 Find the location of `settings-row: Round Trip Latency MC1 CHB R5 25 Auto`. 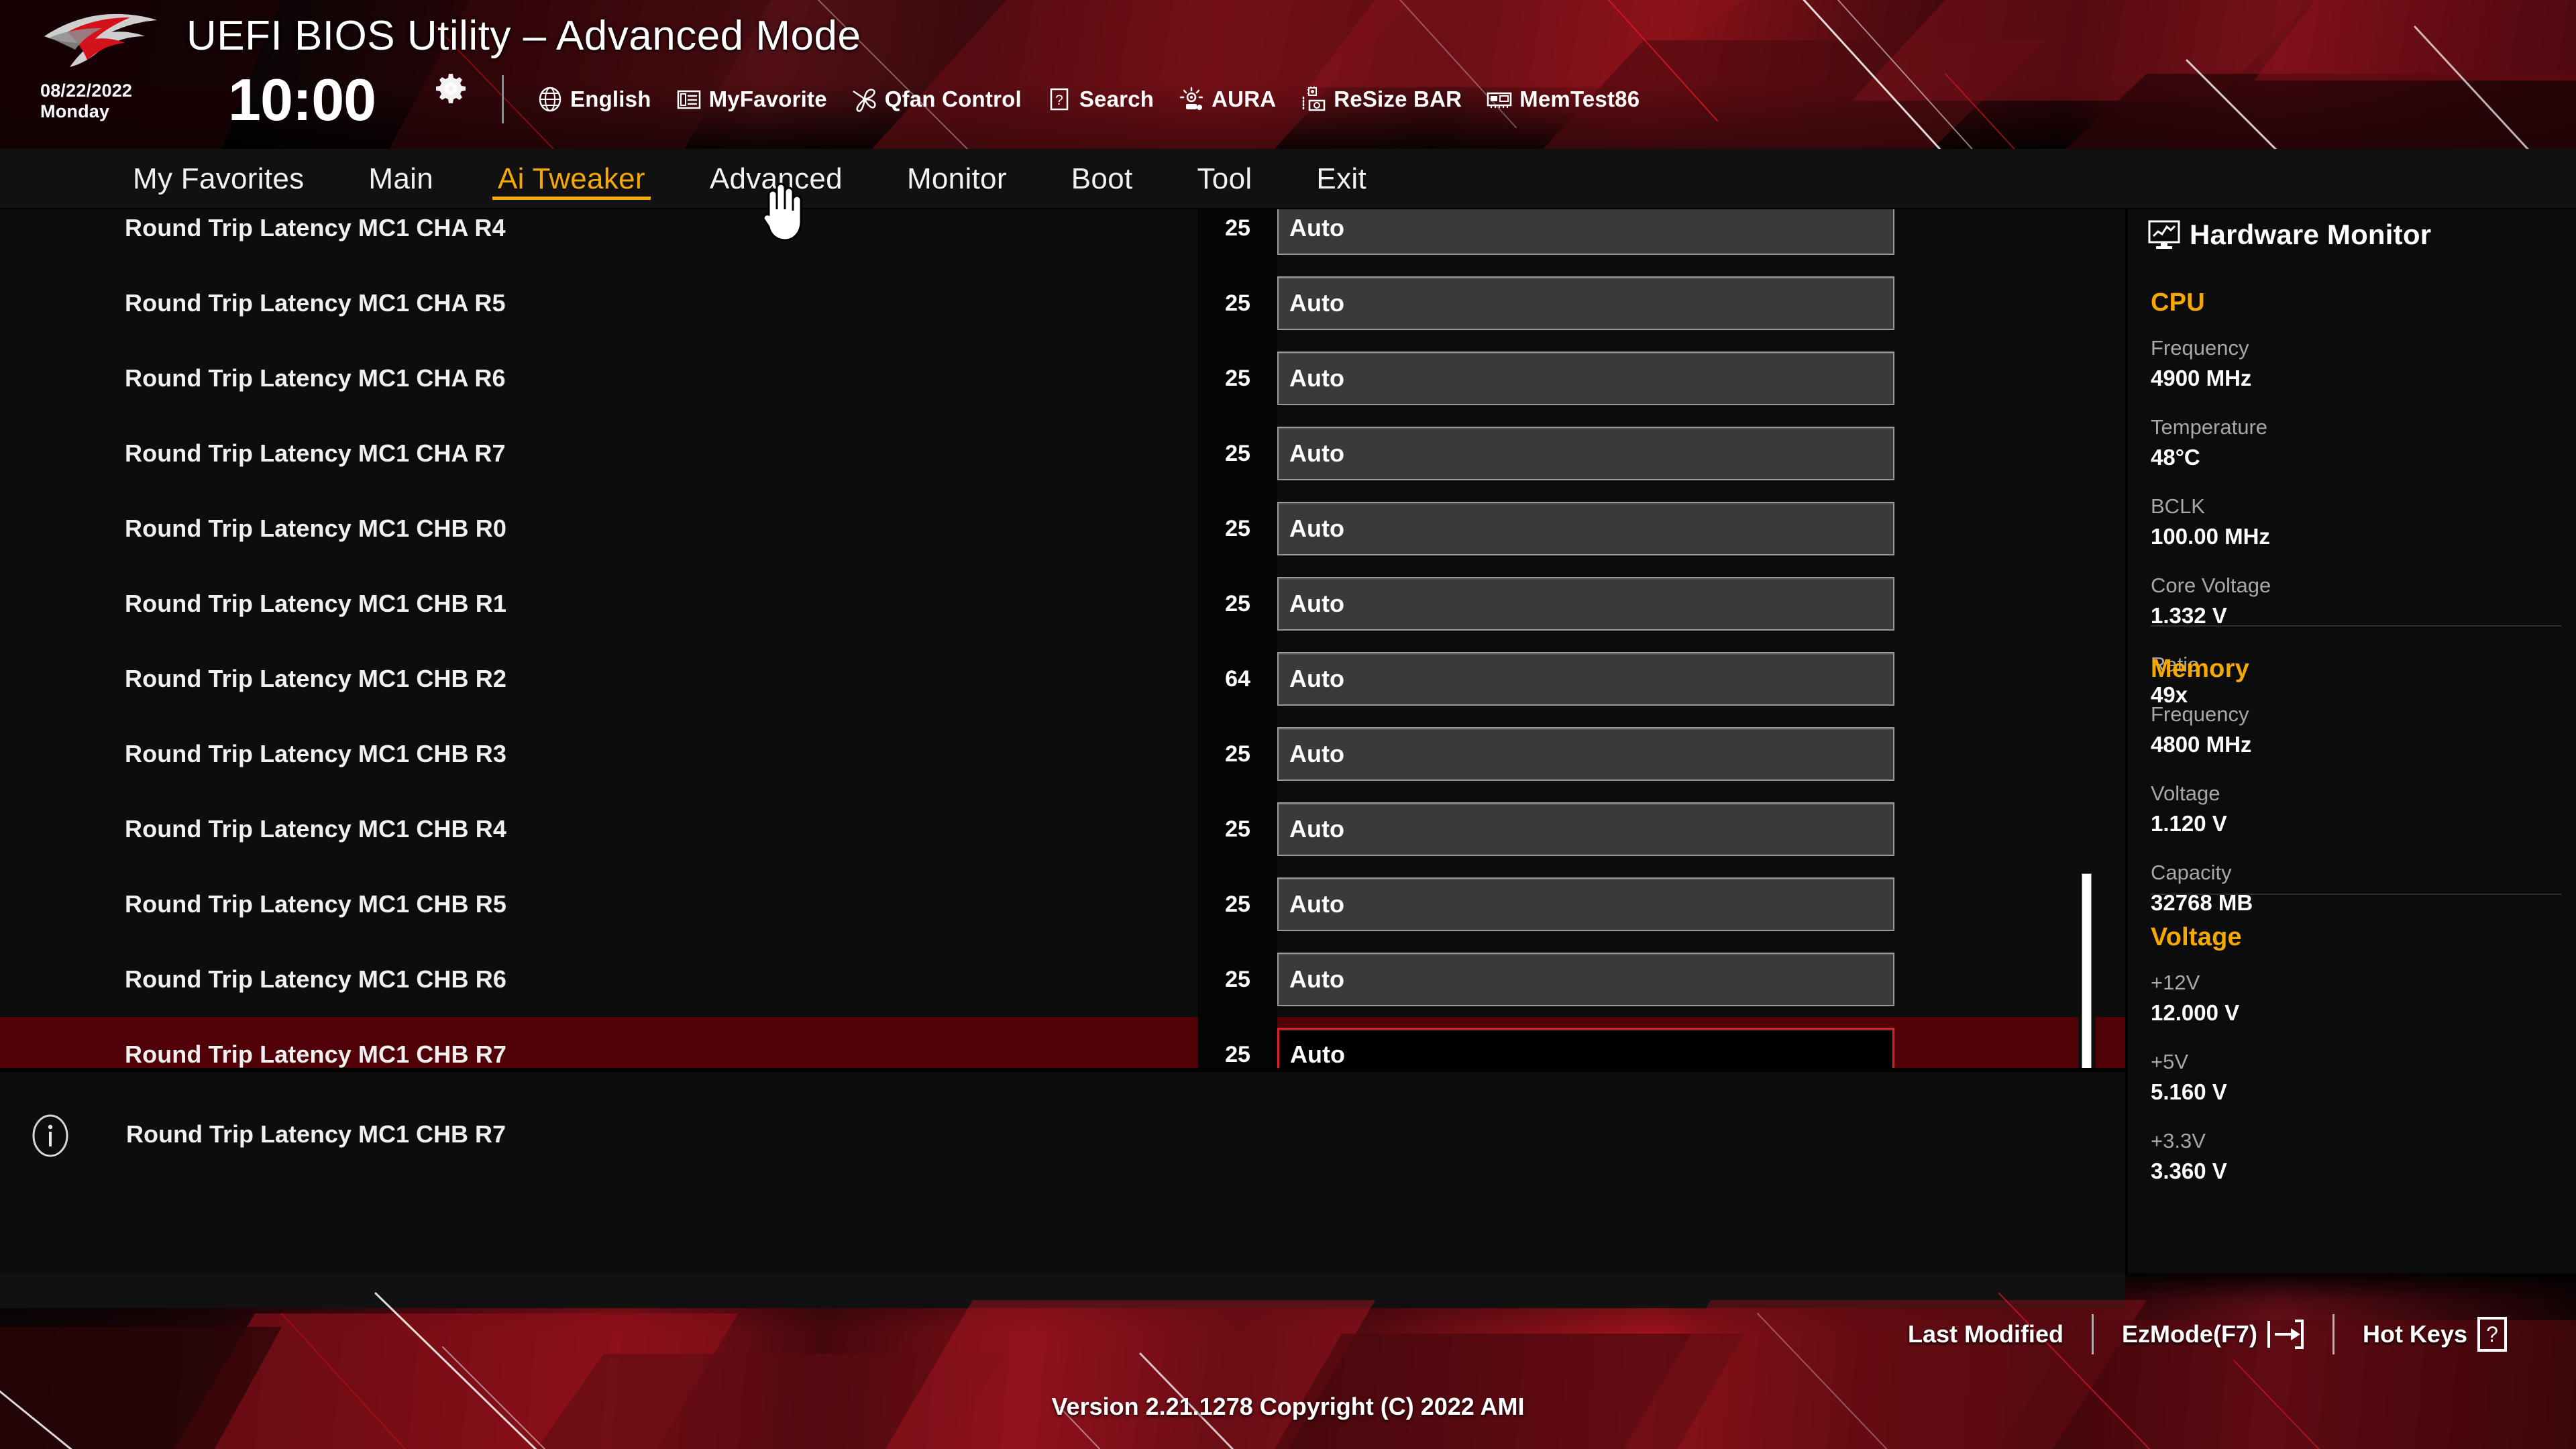

settings-row: Round Trip Latency MC1 CHB R5 25 Auto is located at coordinates (1062, 904).